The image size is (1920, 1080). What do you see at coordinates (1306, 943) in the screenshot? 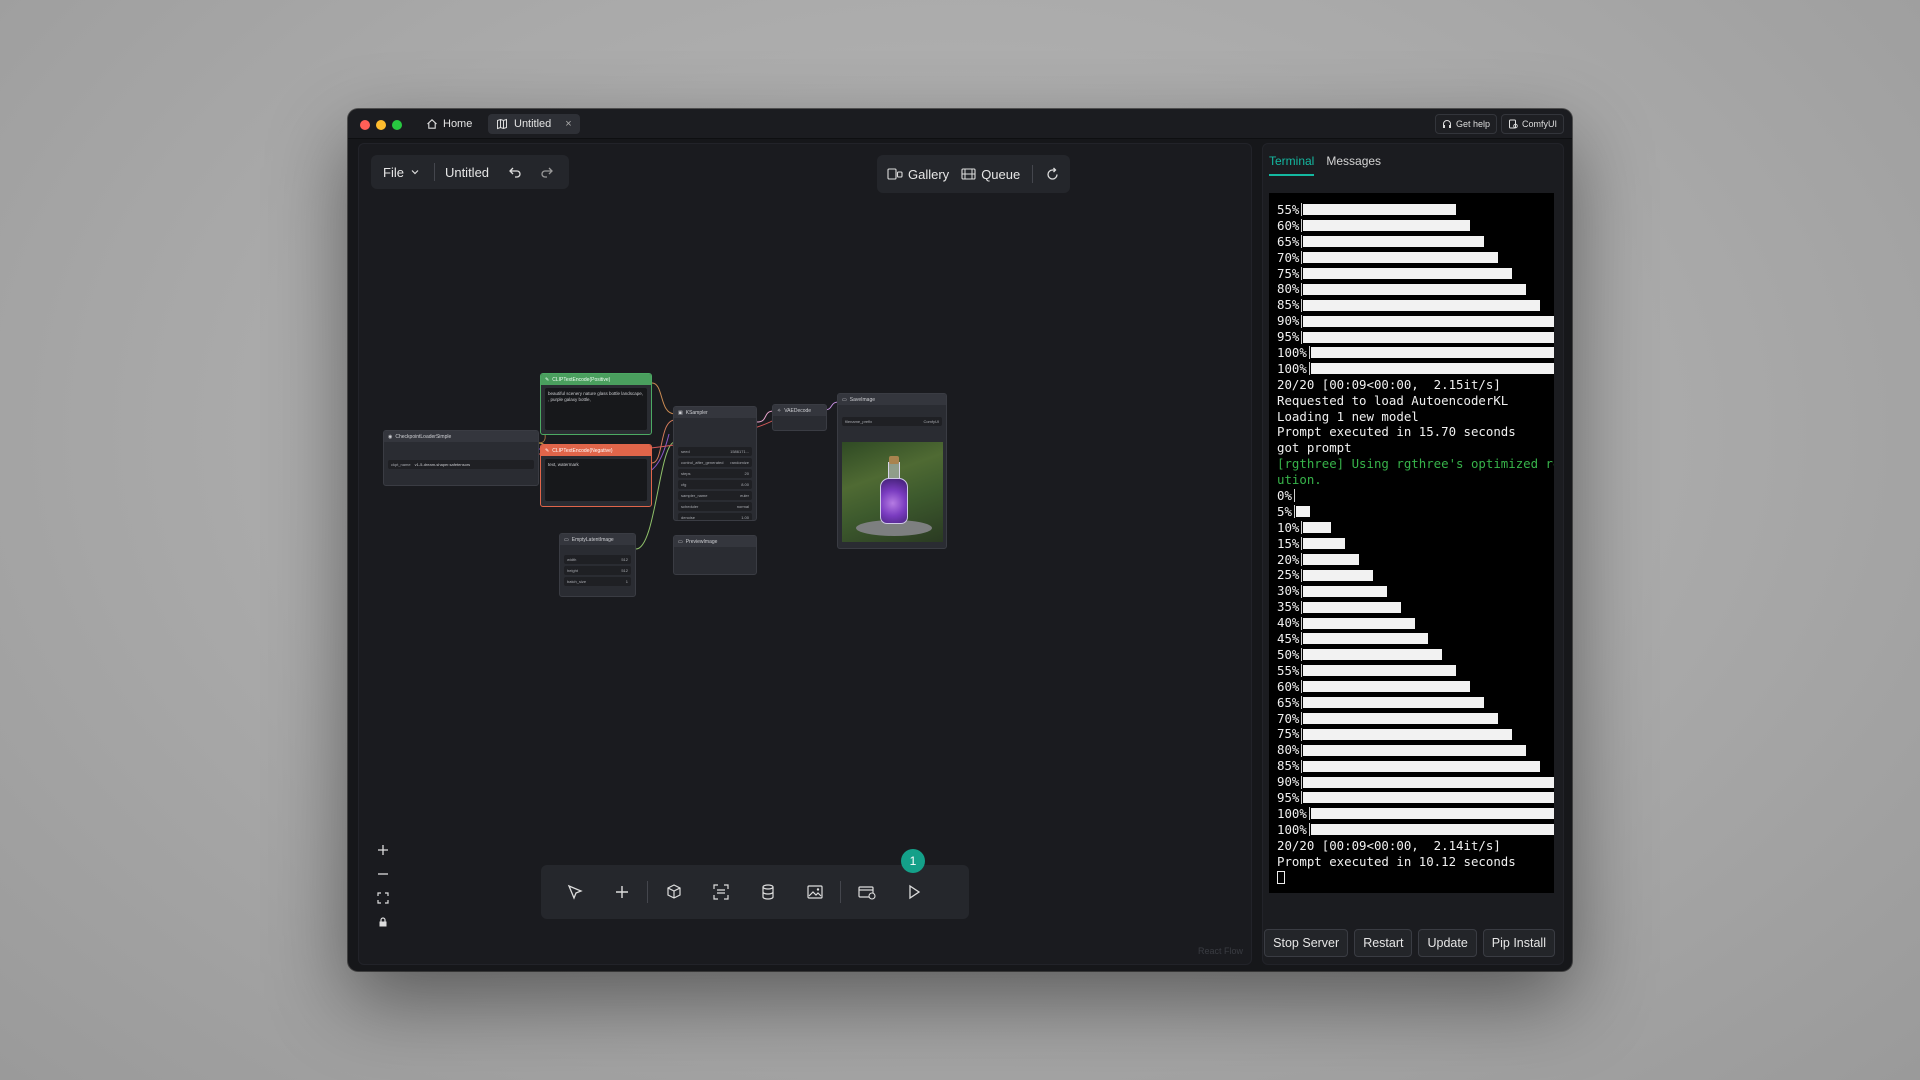
I see `stop-server-button: Stop Server` at bounding box center [1306, 943].